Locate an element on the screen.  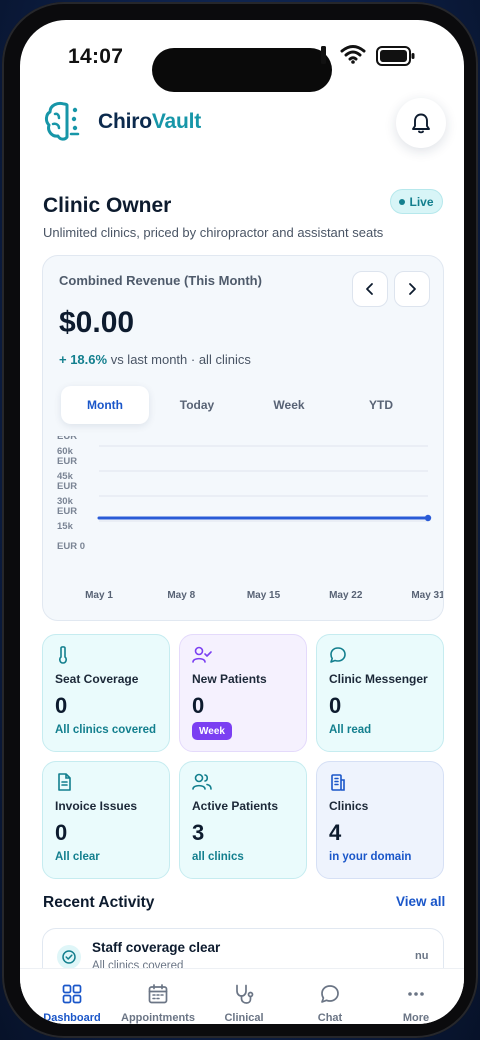
x-tick-label: May 22 is located at coordinates (346, 595).